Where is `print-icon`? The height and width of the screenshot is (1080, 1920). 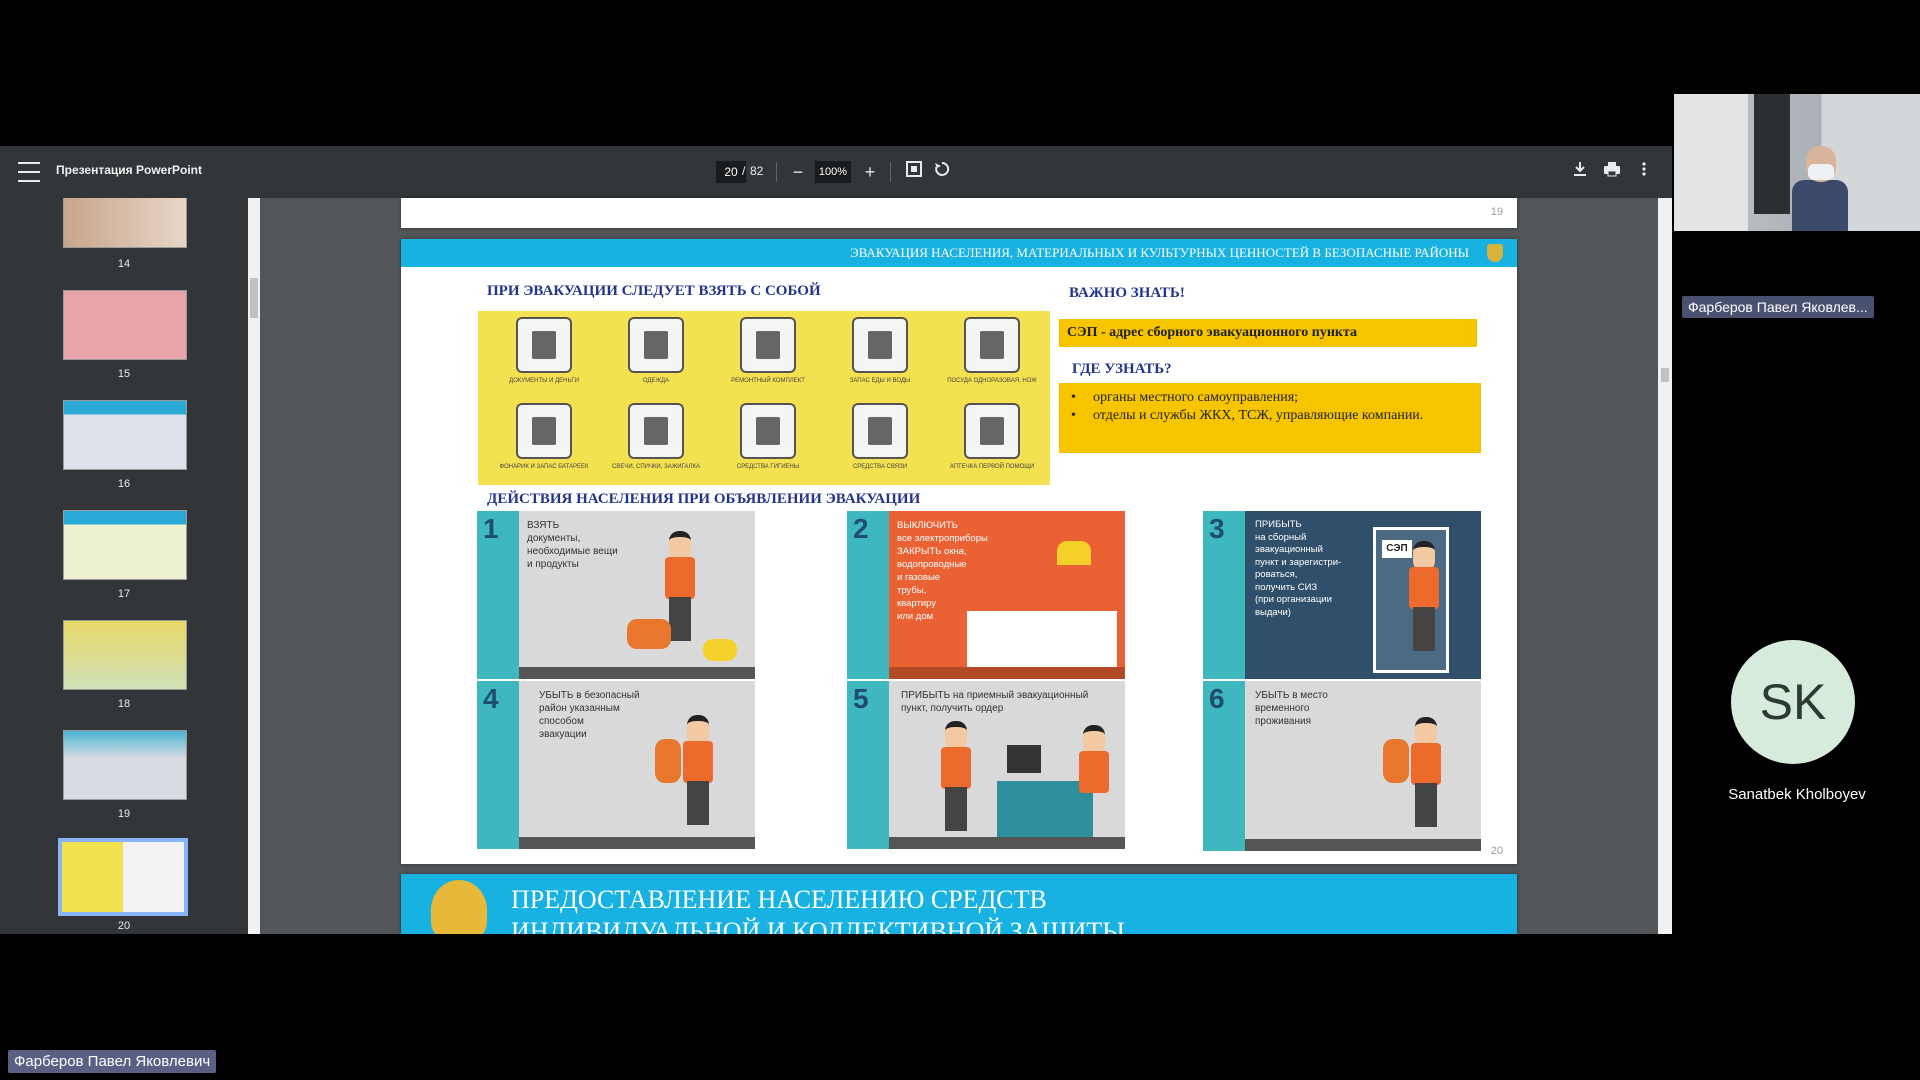 print-icon is located at coordinates (1612, 172).